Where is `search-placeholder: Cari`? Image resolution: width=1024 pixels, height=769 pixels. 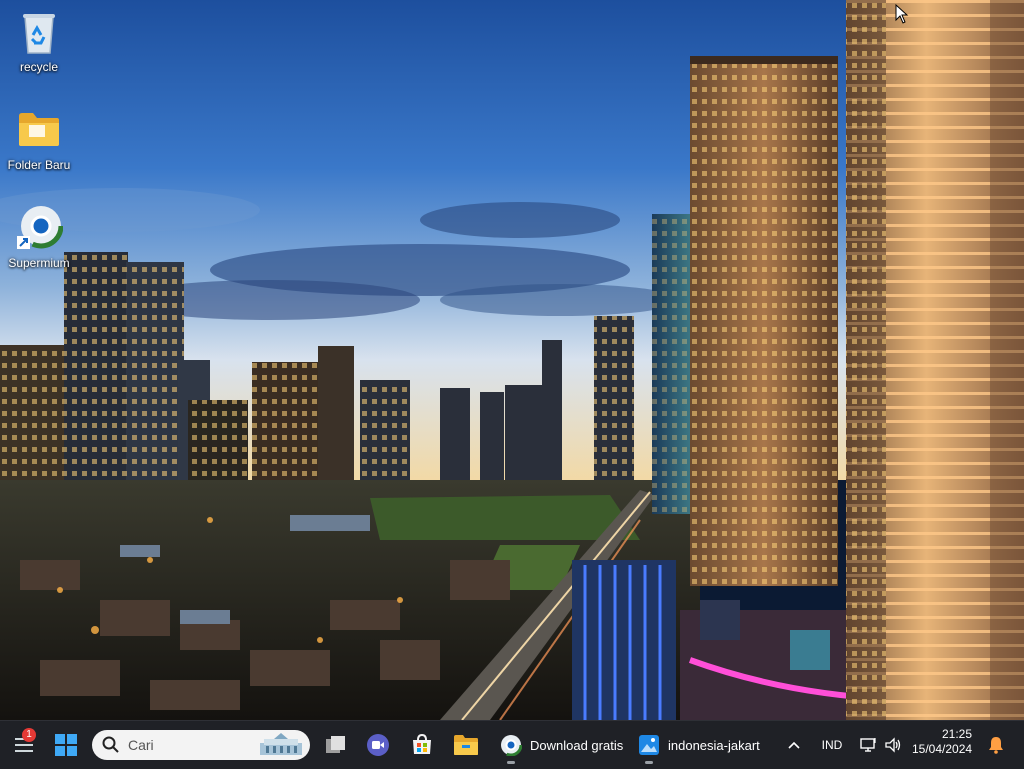 search-placeholder: Cari is located at coordinates (141, 745).